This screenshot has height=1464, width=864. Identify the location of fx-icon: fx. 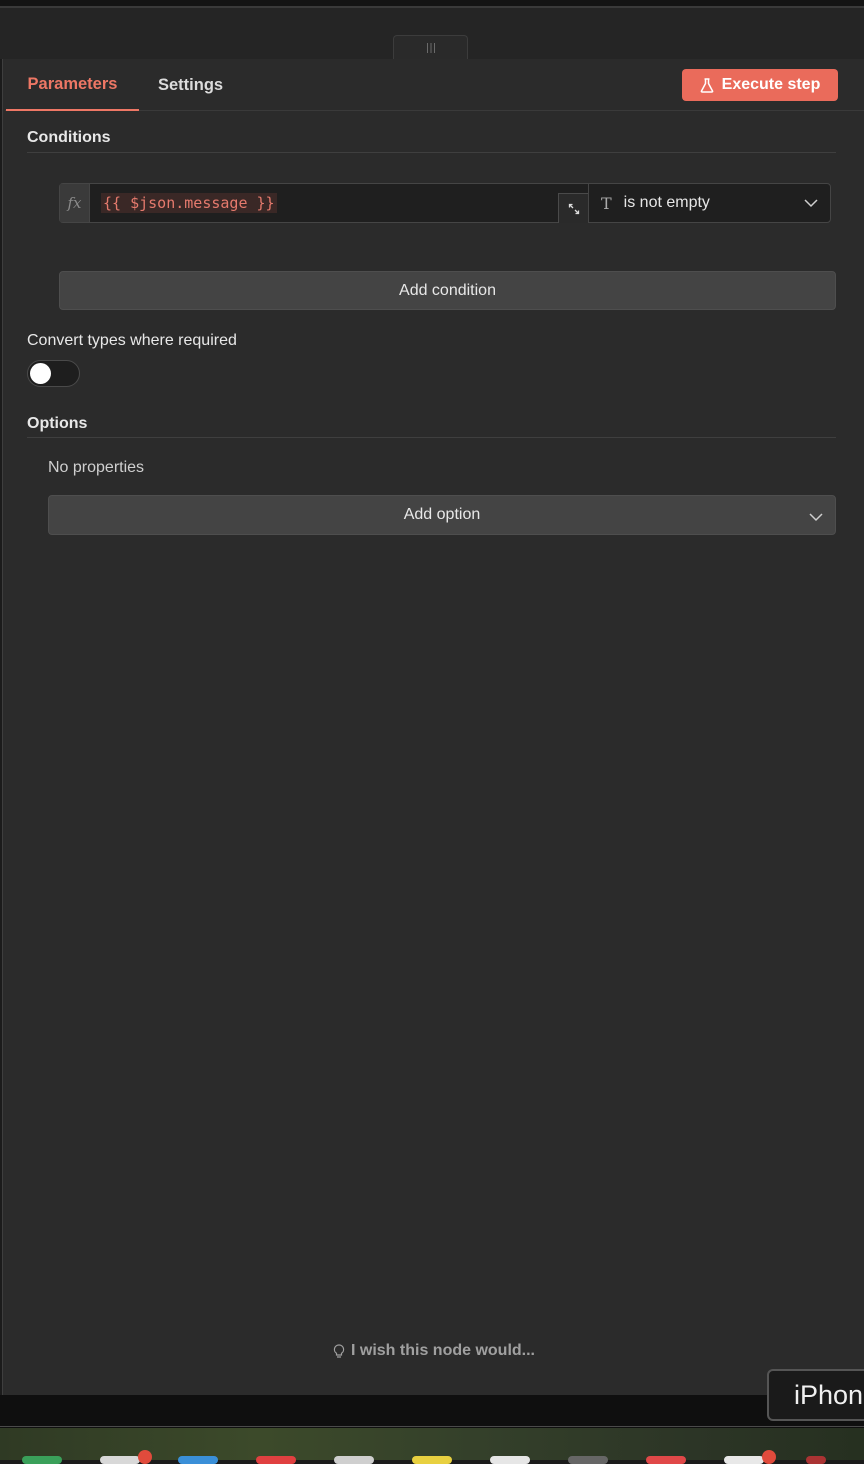
(75, 203).